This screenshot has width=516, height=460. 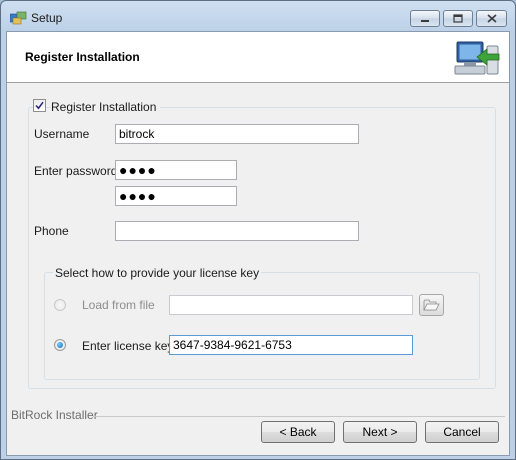 What do you see at coordinates (138, 196) in the screenshot?
I see `confirm-password-mask: ●●●●` at bounding box center [138, 196].